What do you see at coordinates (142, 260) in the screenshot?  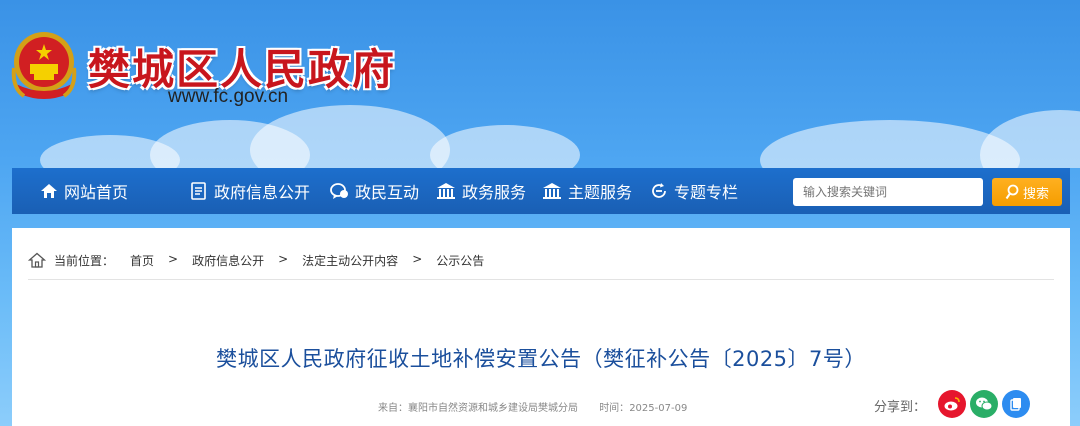 I see `breadcrumb-link: 首页` at bounding box center [142, 260].